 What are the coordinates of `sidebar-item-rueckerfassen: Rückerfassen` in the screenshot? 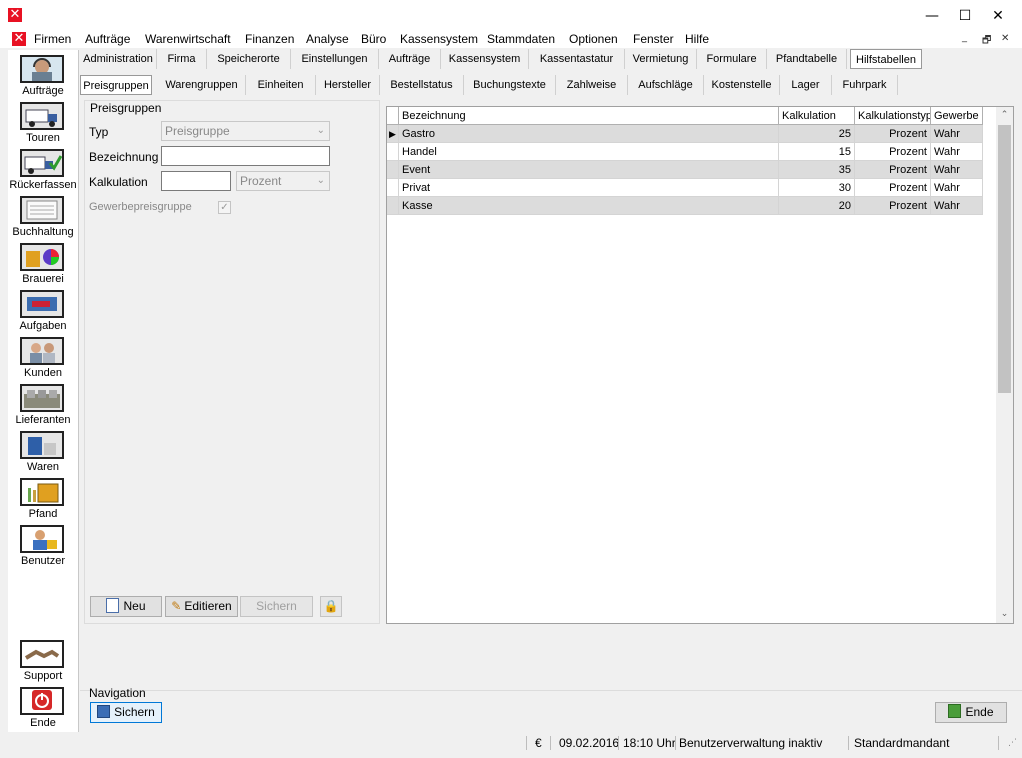 It's located at (43, 169).